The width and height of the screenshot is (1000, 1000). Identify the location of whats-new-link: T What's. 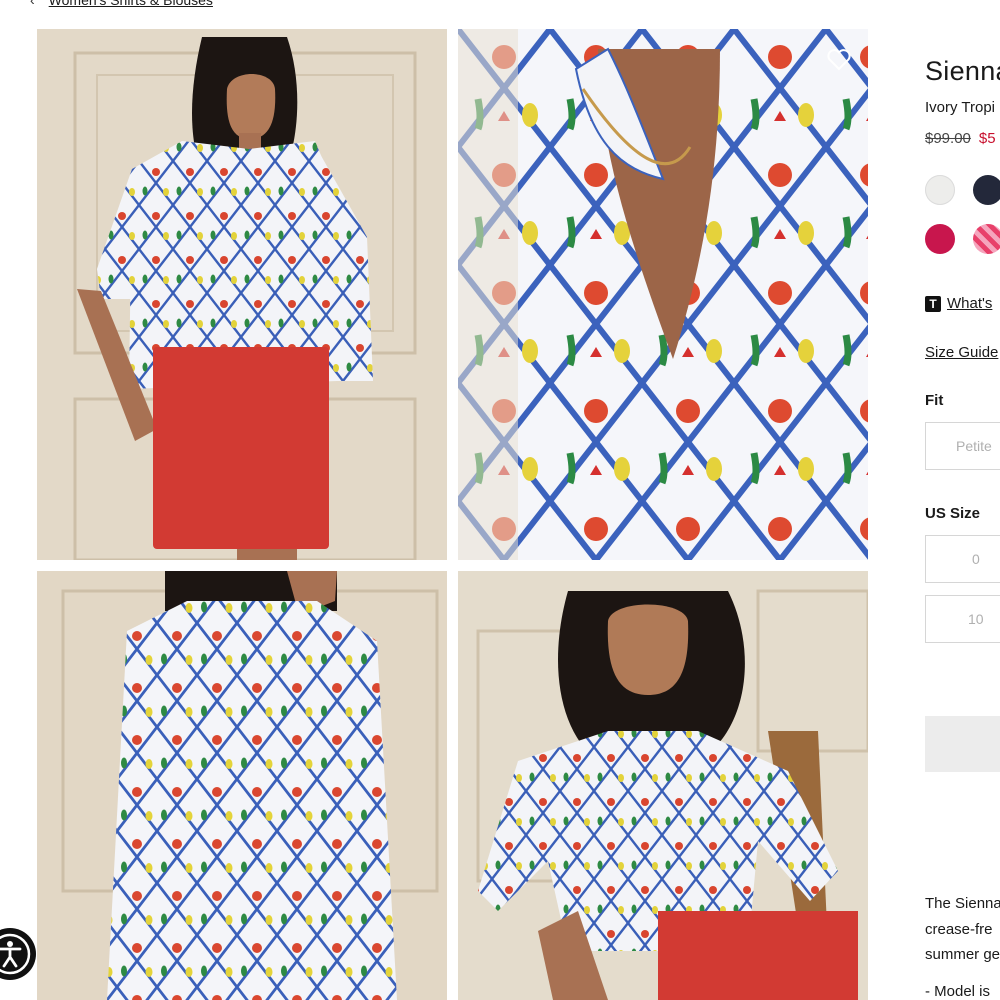
(958, 303).